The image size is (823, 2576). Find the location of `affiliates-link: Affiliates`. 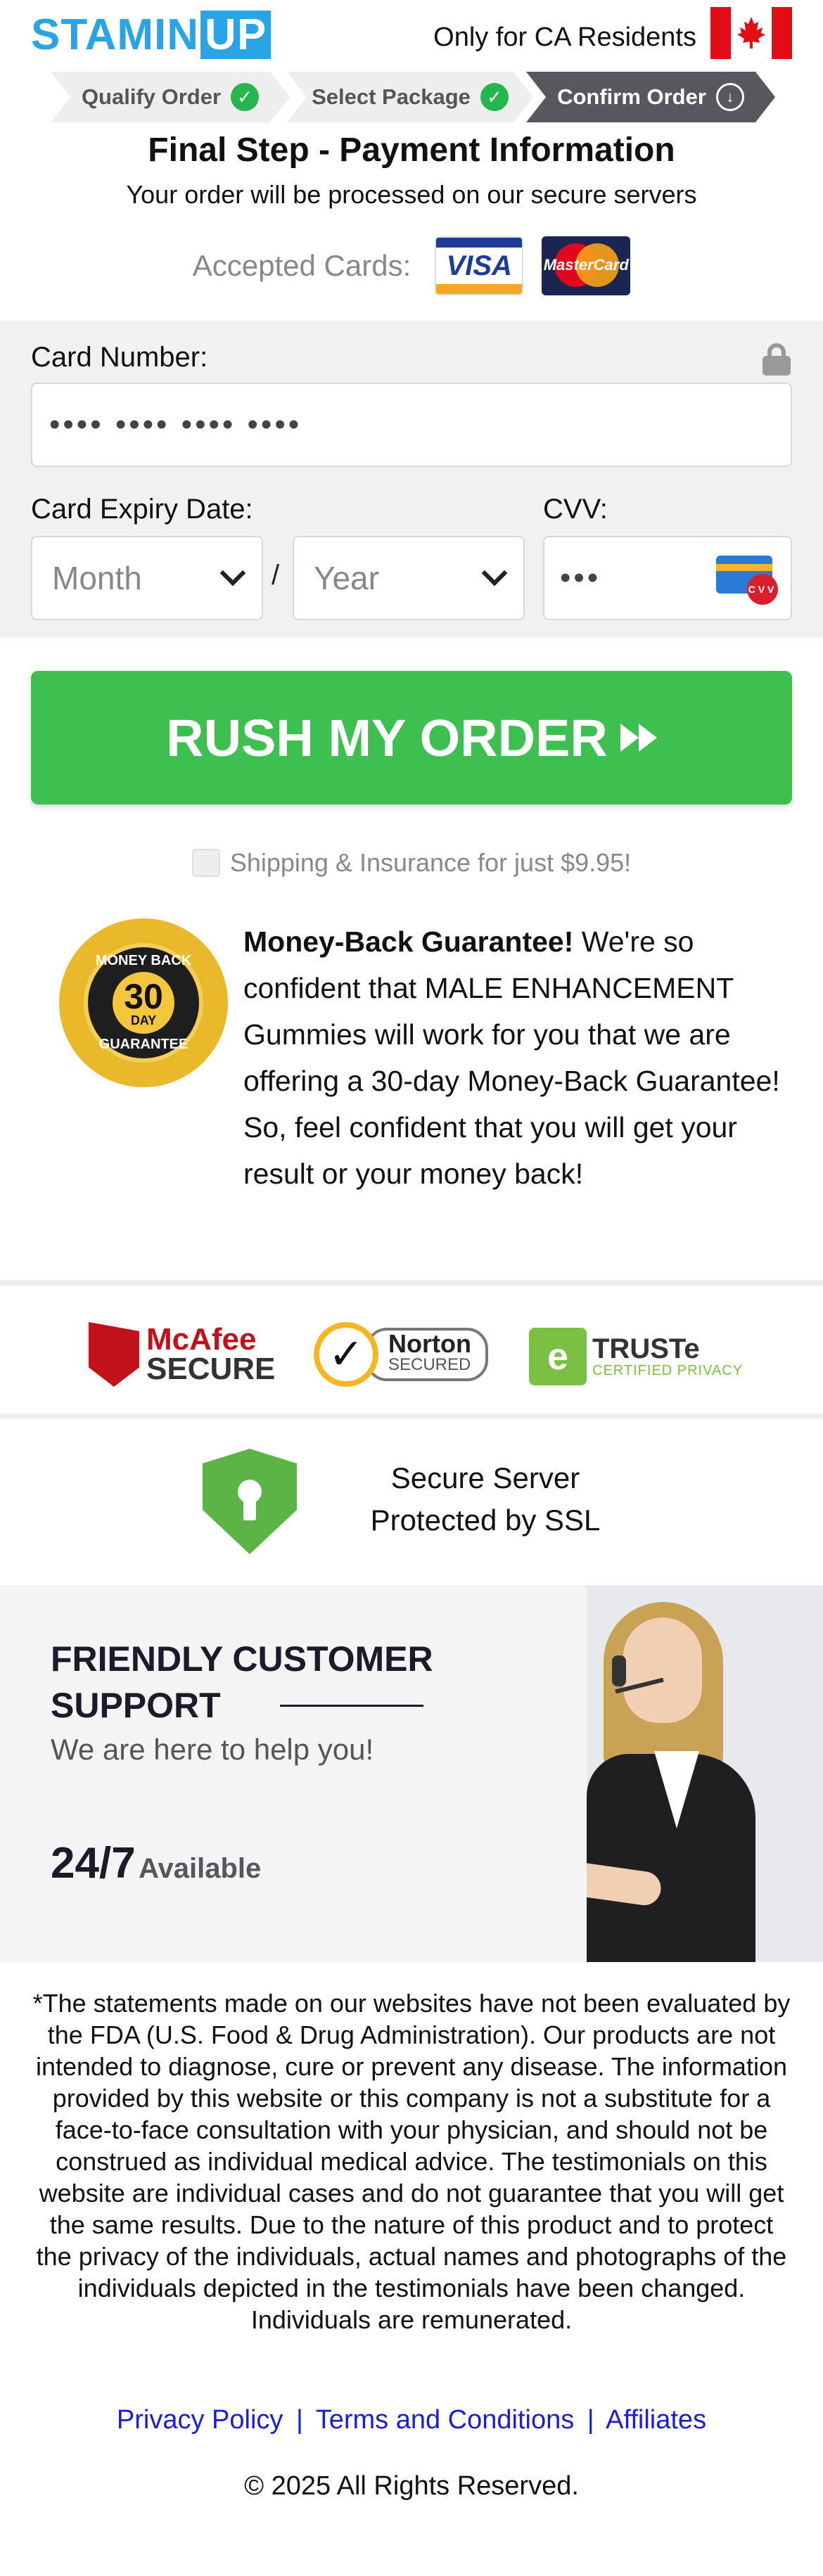

affiliates-link: Affiliates is located at coordinates (656, 2420).